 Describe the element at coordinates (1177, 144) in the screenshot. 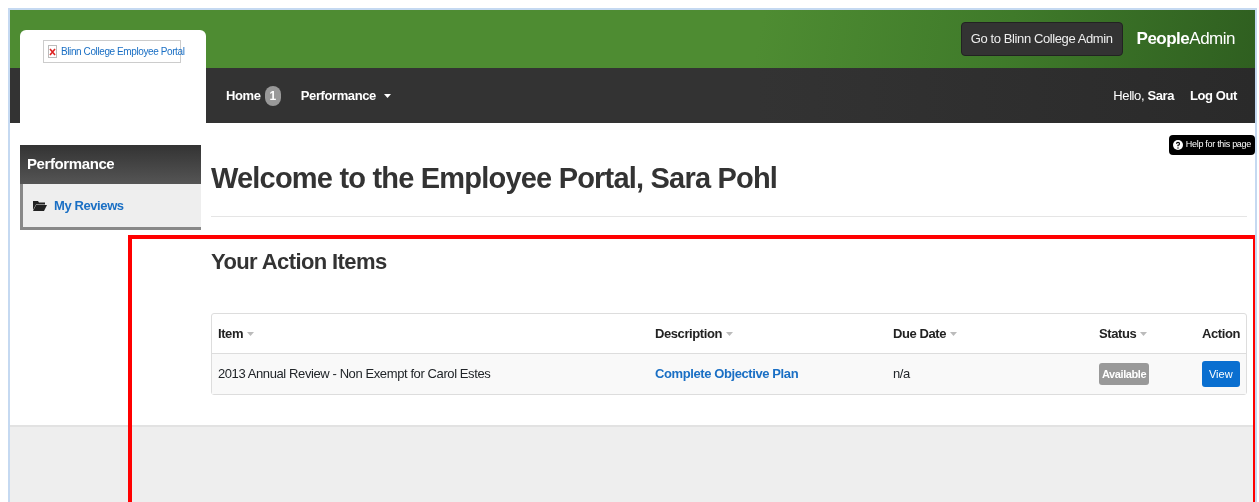

I see `help-icon` at that location.